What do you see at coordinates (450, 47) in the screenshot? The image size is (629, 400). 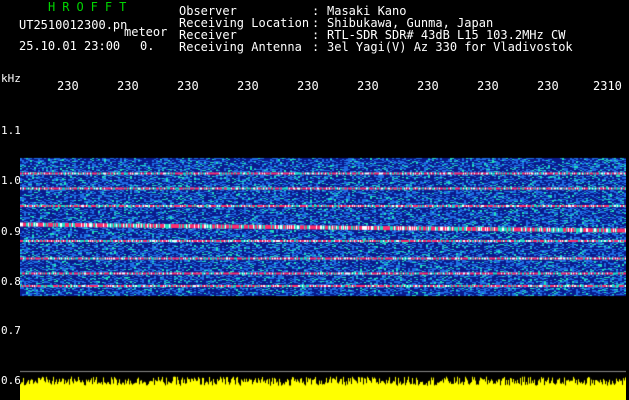 I see `antenna-value: 3el Yagi(V) Az 330 for Vladivostok` at bounding box center [450, 47].